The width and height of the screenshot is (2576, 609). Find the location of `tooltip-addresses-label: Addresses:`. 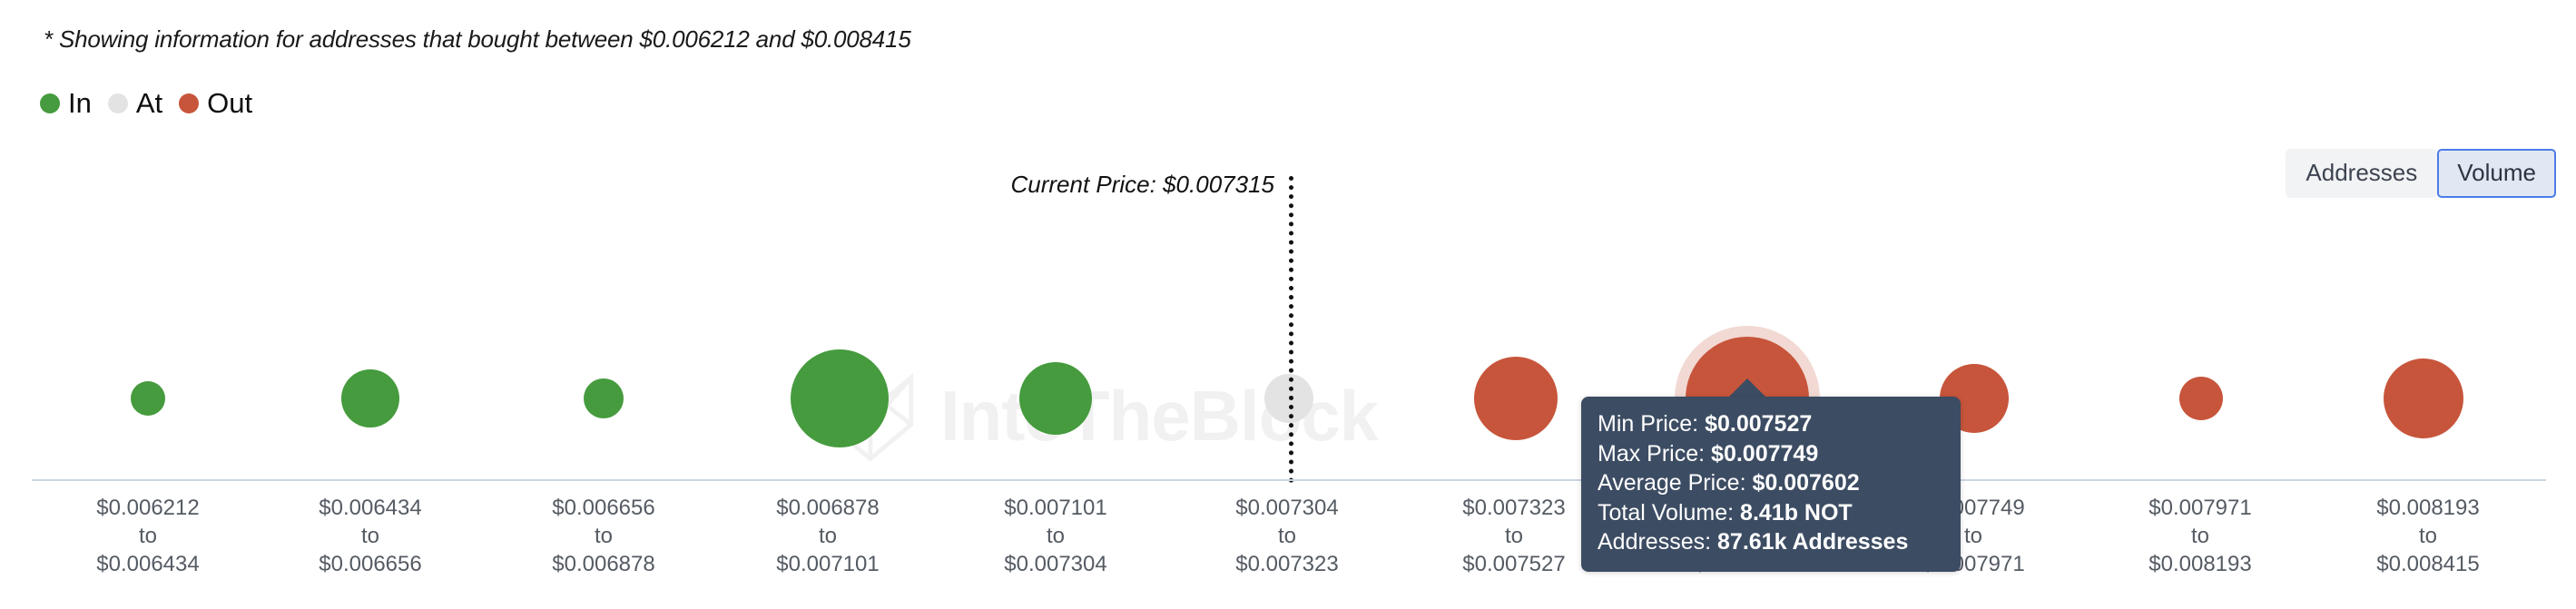

tooltip-addresses-label: Addresses: is located at coordinates (1655, 542).